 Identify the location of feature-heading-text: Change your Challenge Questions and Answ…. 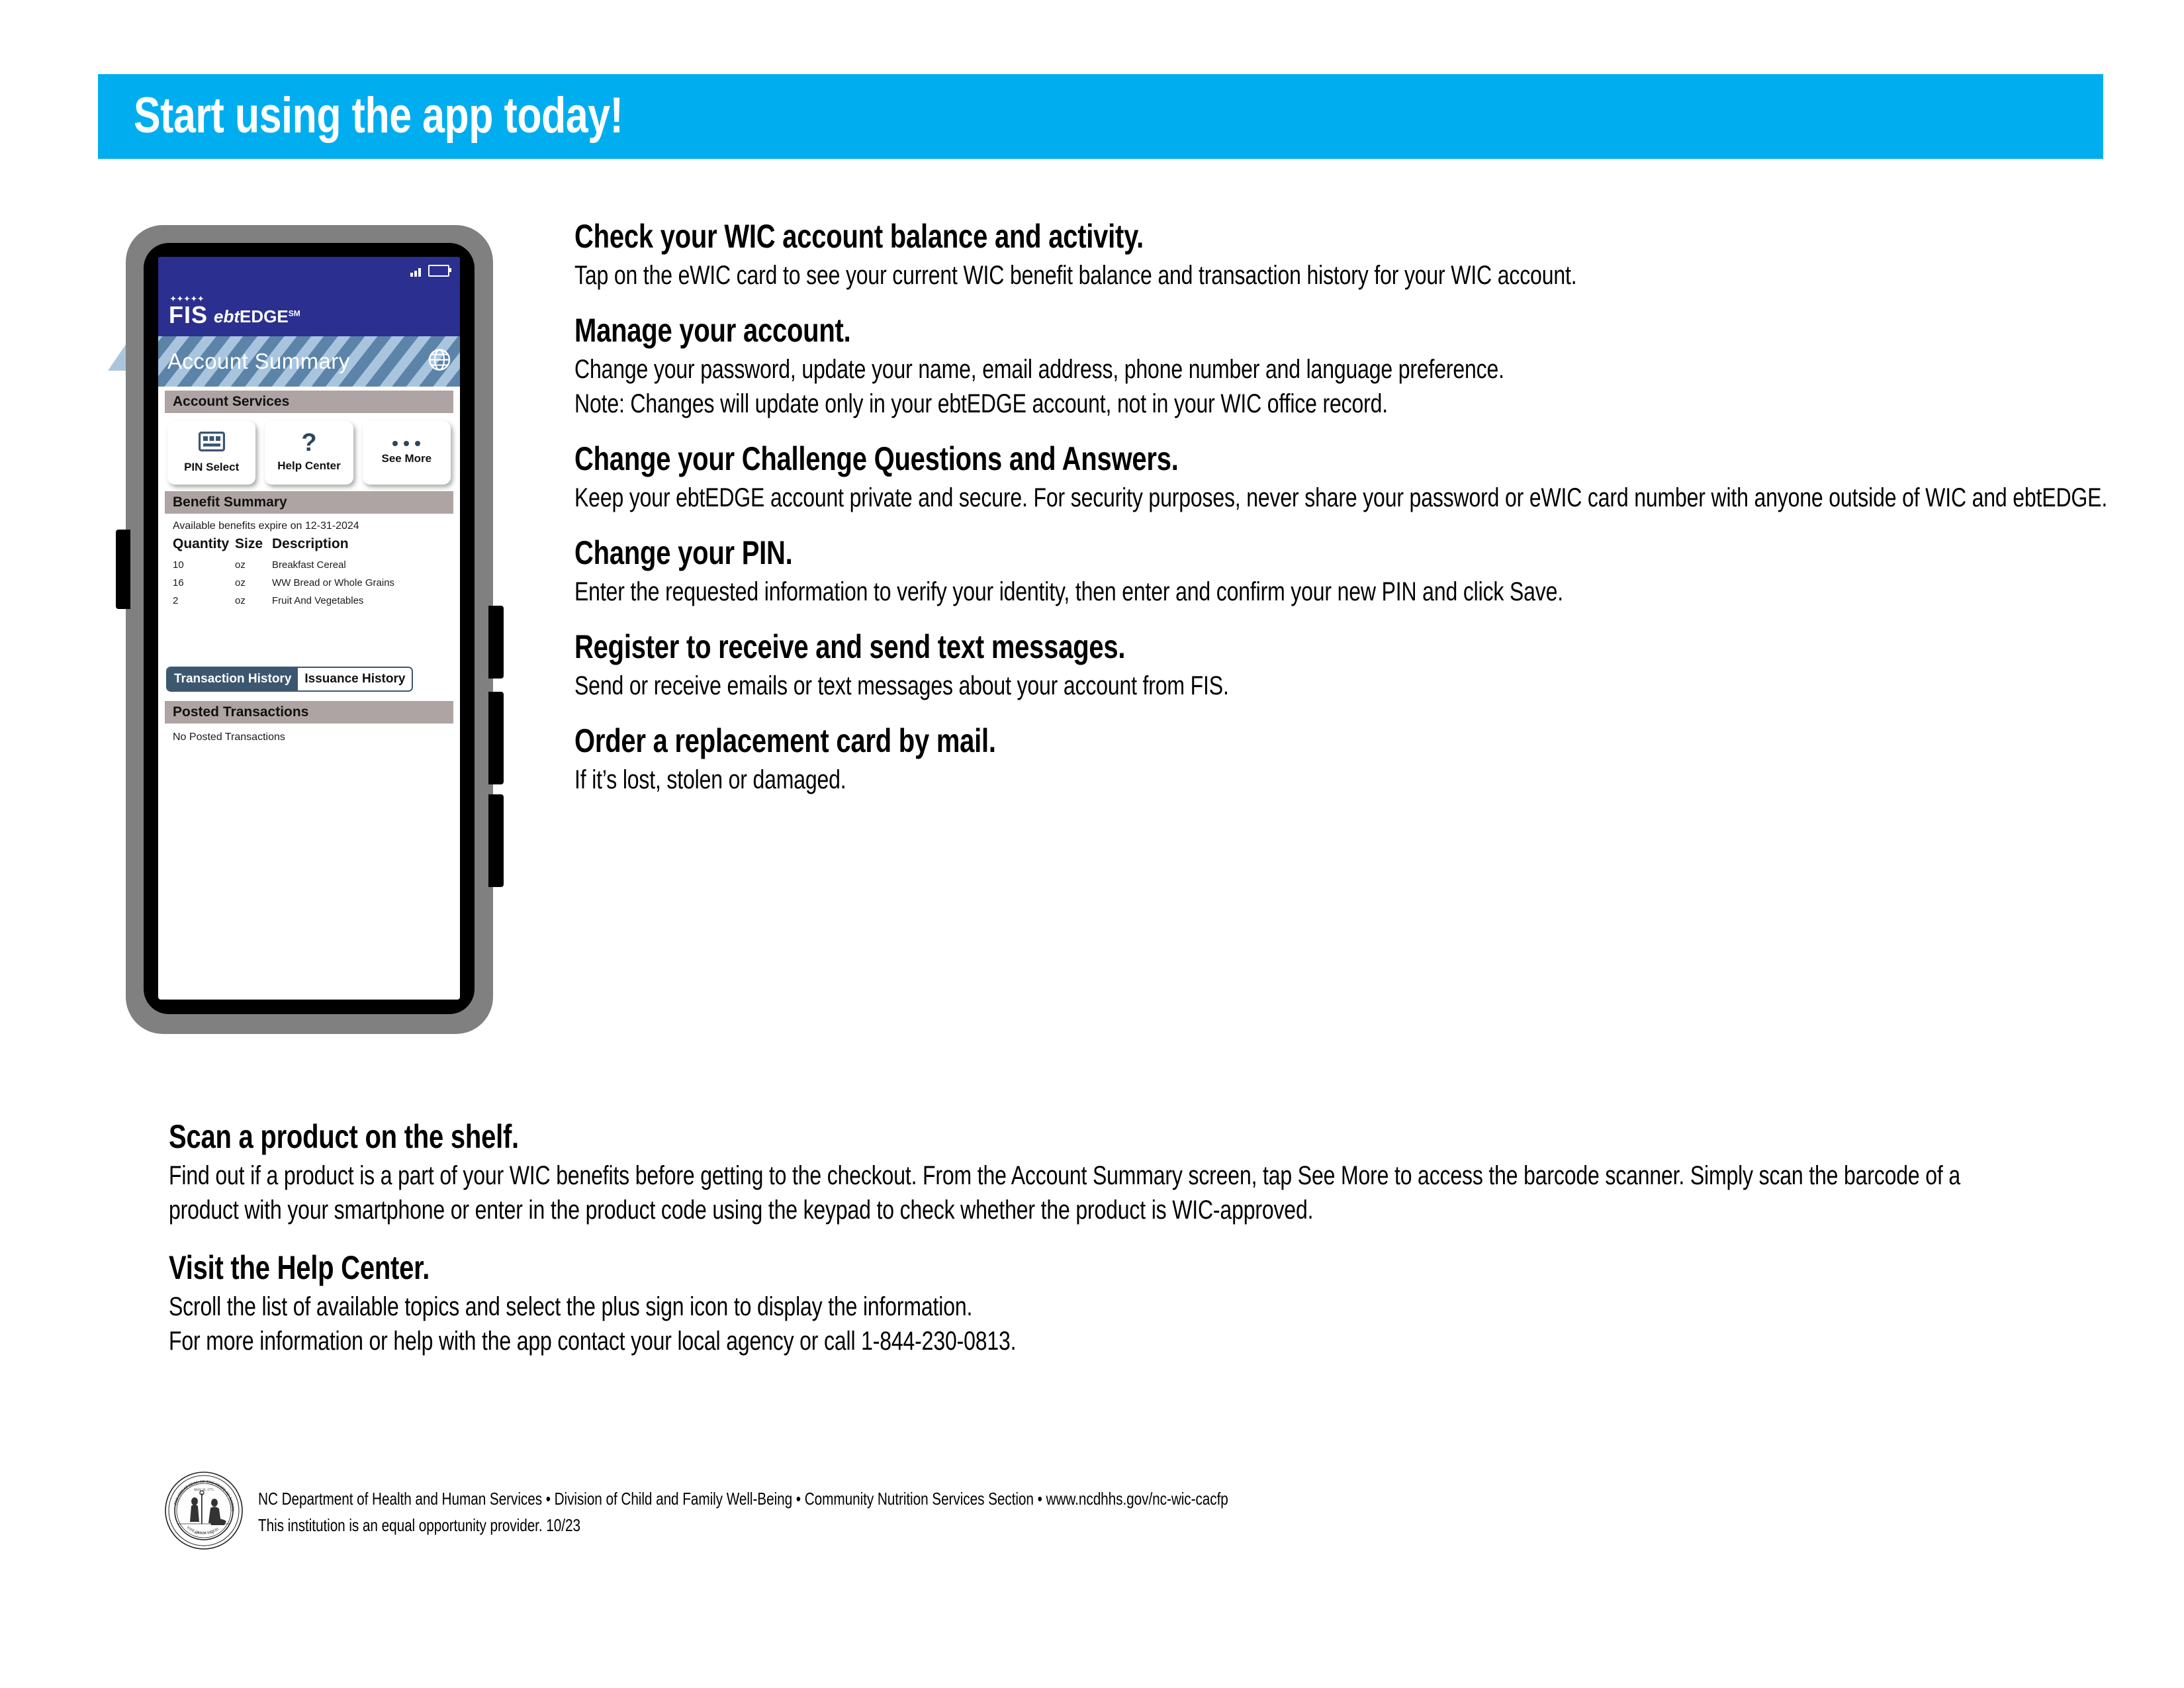
(876, 458).